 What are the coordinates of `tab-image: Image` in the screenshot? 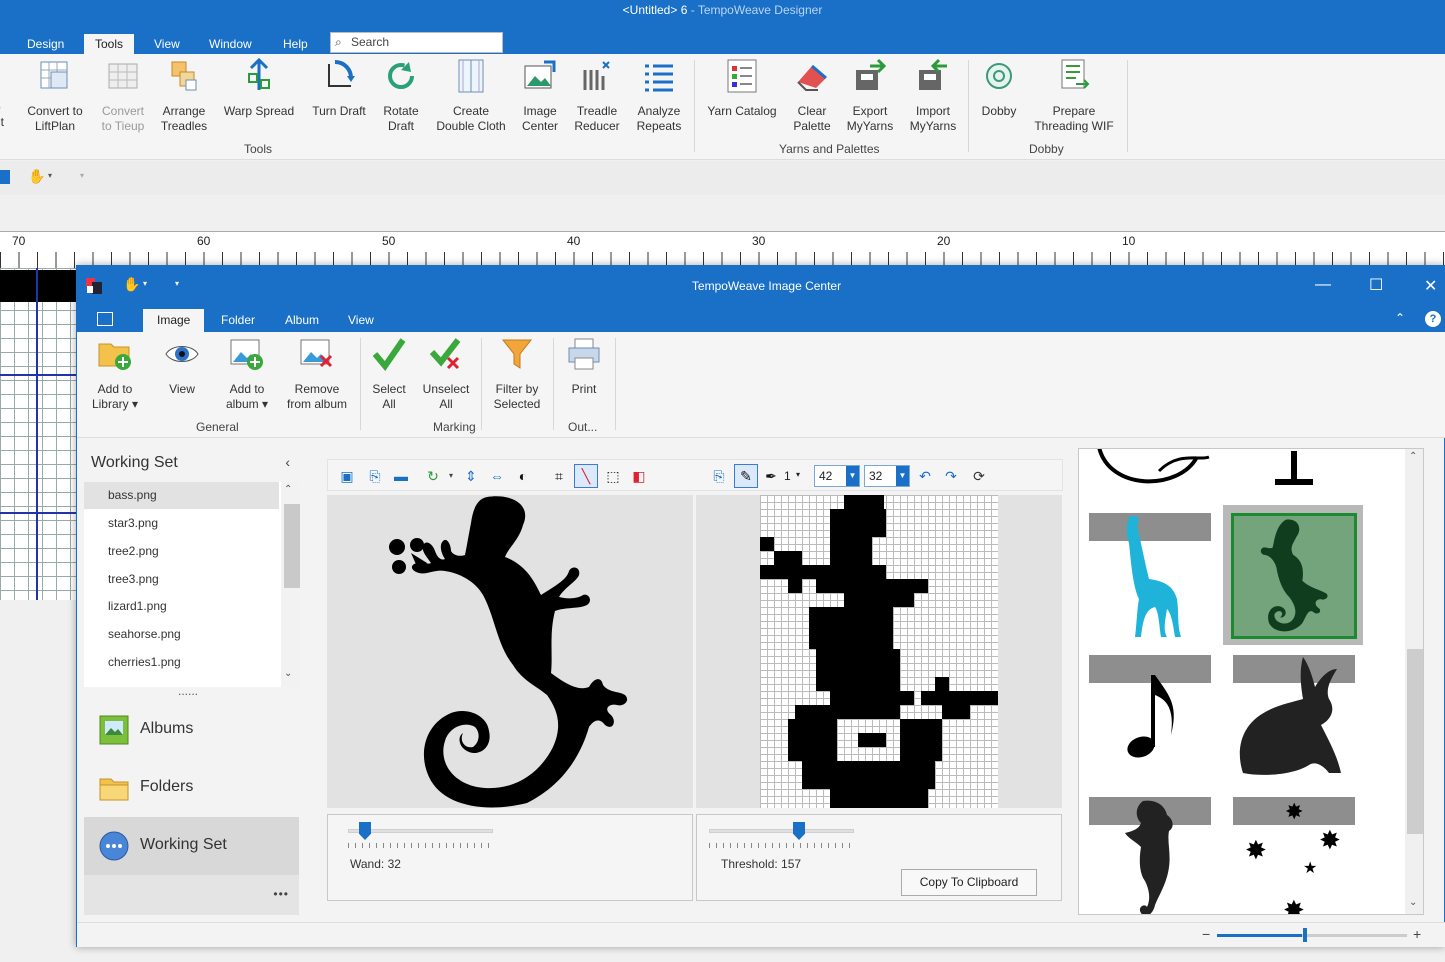 It's located at (174, 320).